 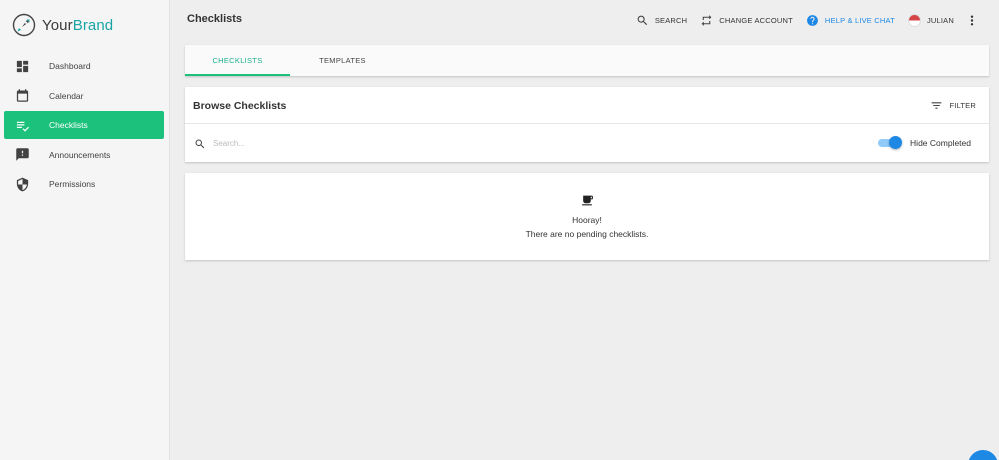 What do you see at coordinates (756, 20) in the screenshot?
I see `change-account-label: CHANGE ACCOUNT` at bounding box center [756, 20].